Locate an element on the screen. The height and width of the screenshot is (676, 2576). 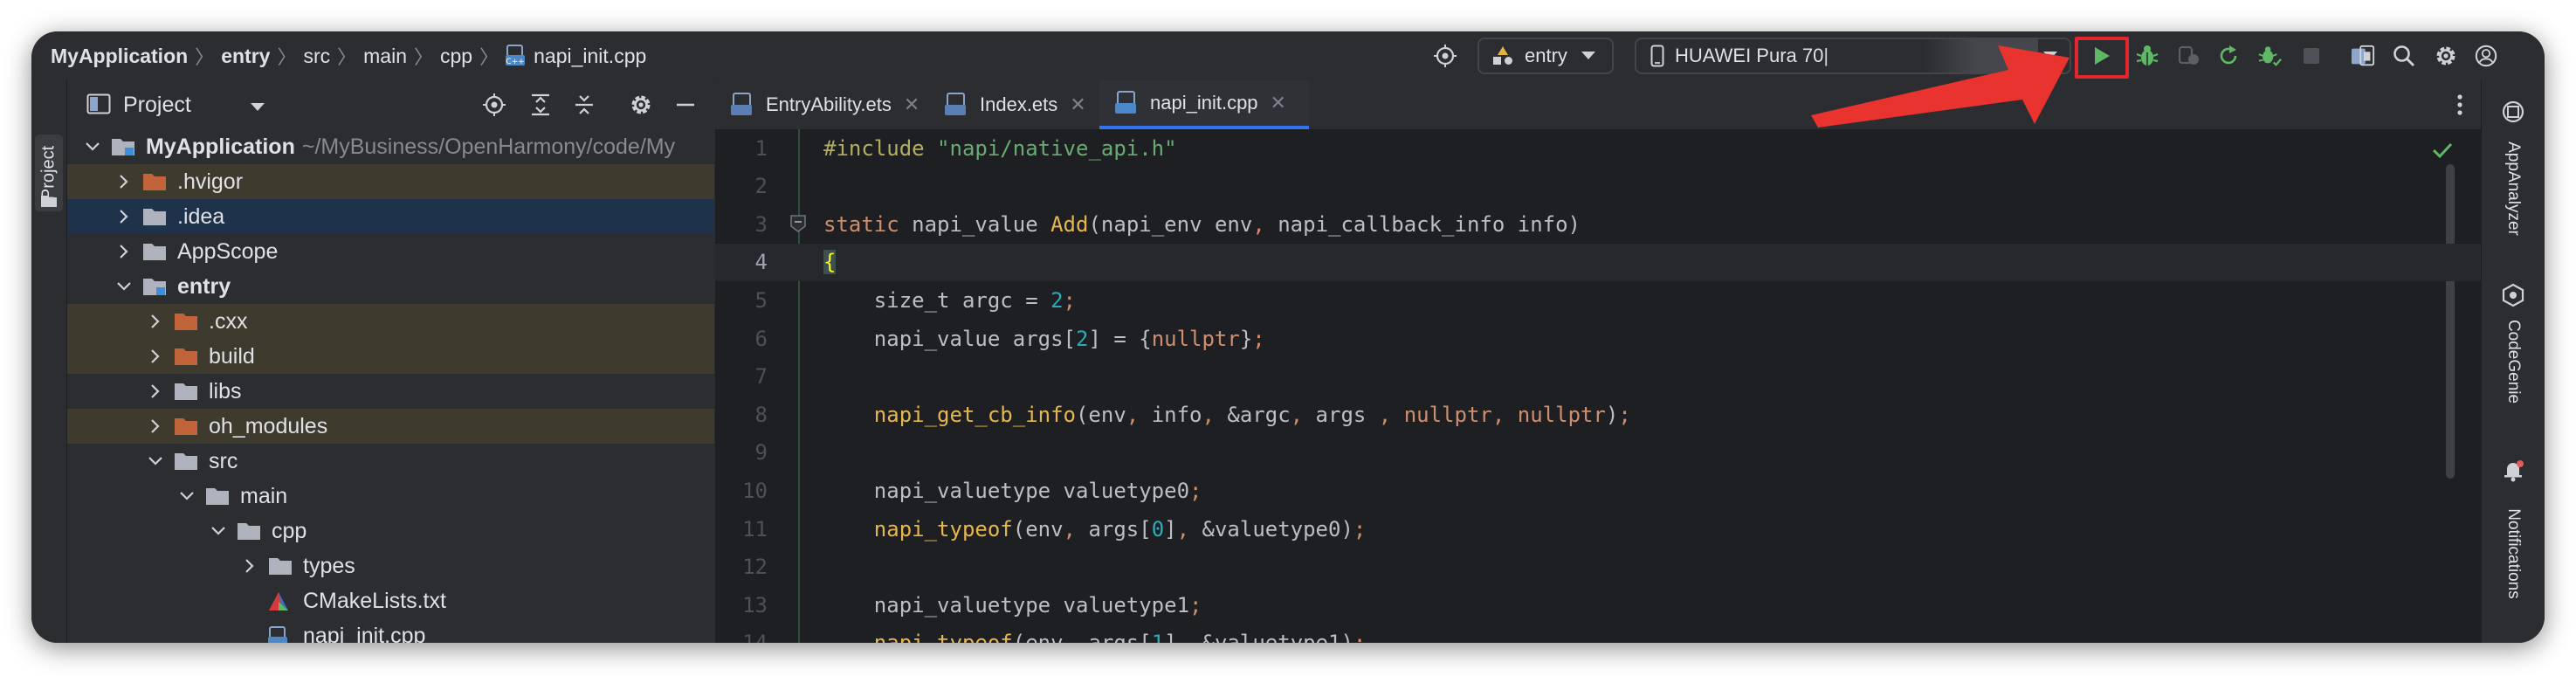
breadcrumb-item-cpp: cpp is located at coordinates (456, 56).